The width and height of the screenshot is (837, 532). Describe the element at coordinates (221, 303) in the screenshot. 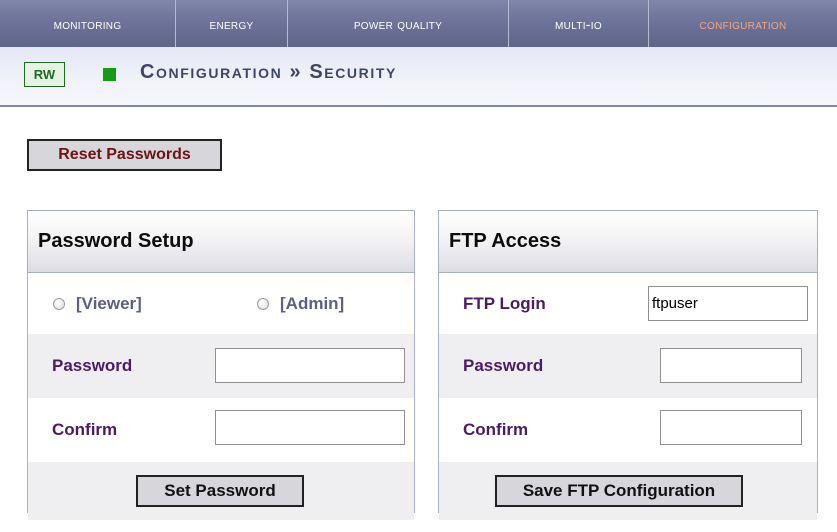

I see `role-radio-row: [Viewer] [Admin]` at that location.